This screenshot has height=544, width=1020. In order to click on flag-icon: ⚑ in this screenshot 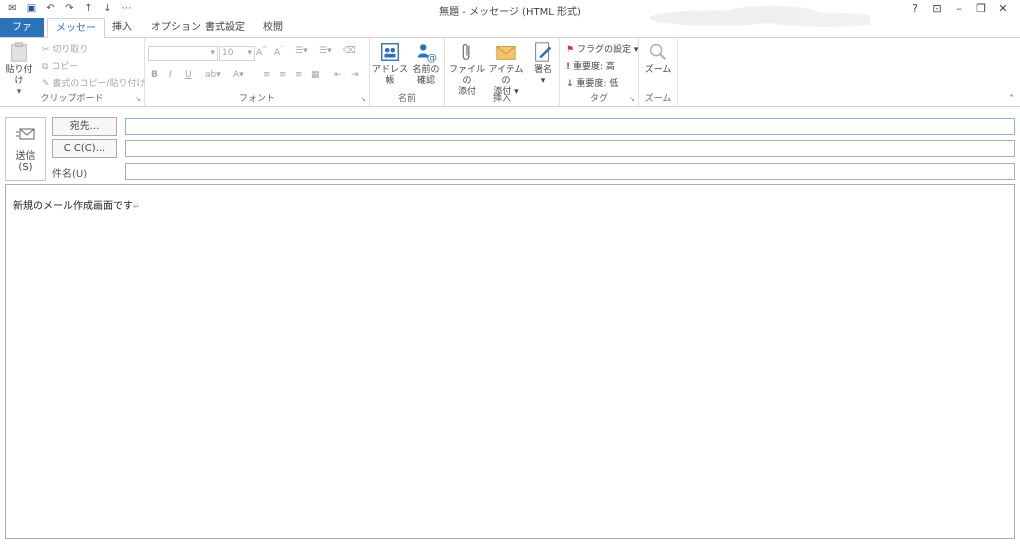, I will do `click(570, 50)`.